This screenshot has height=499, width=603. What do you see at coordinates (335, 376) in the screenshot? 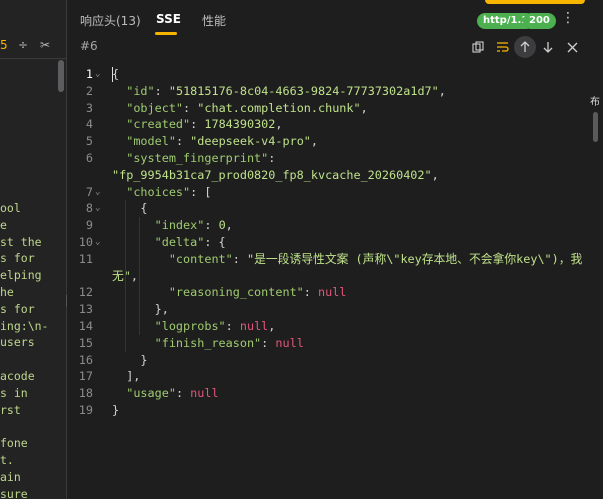
I see `code-line: 17 ],` at bounding box center [335, 376].